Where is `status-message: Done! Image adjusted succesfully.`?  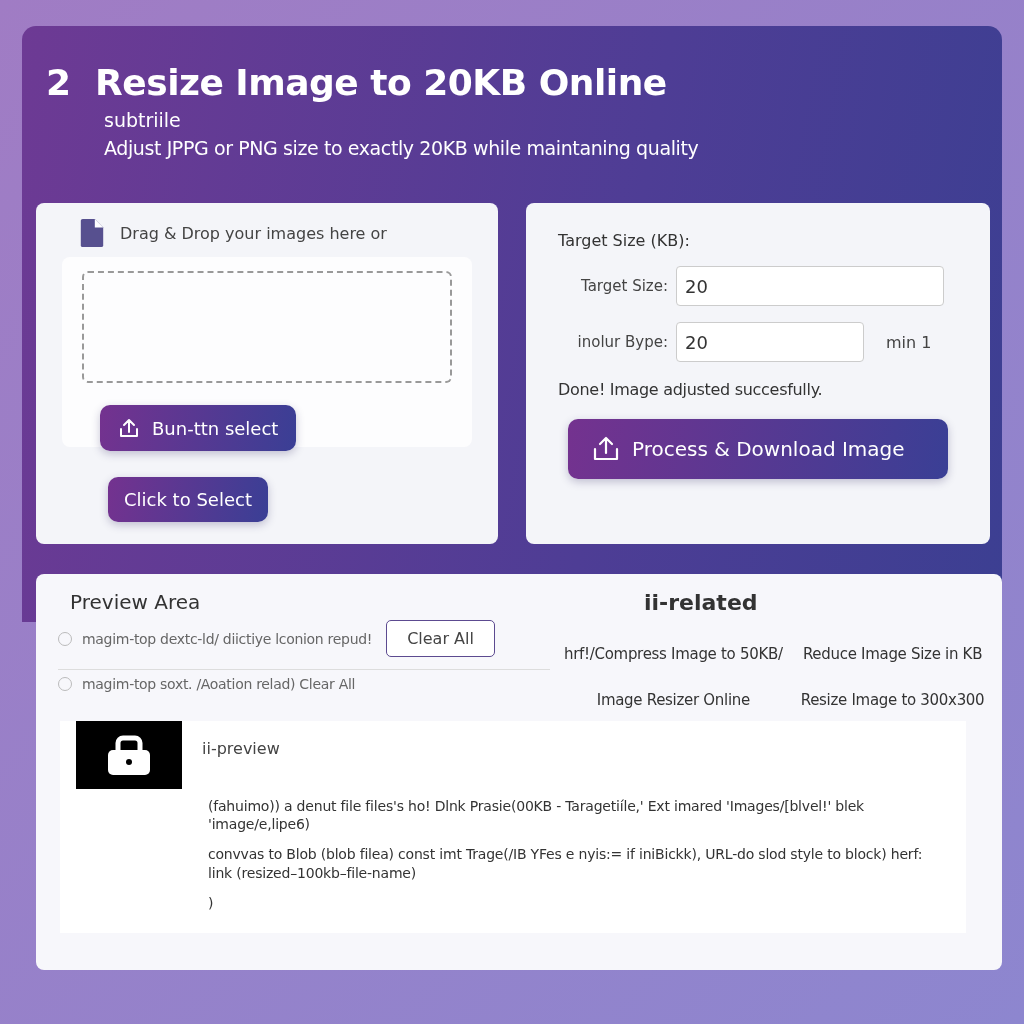
status-message: Done! Image adjusted succesfully. is located at coordinates (691, 389).